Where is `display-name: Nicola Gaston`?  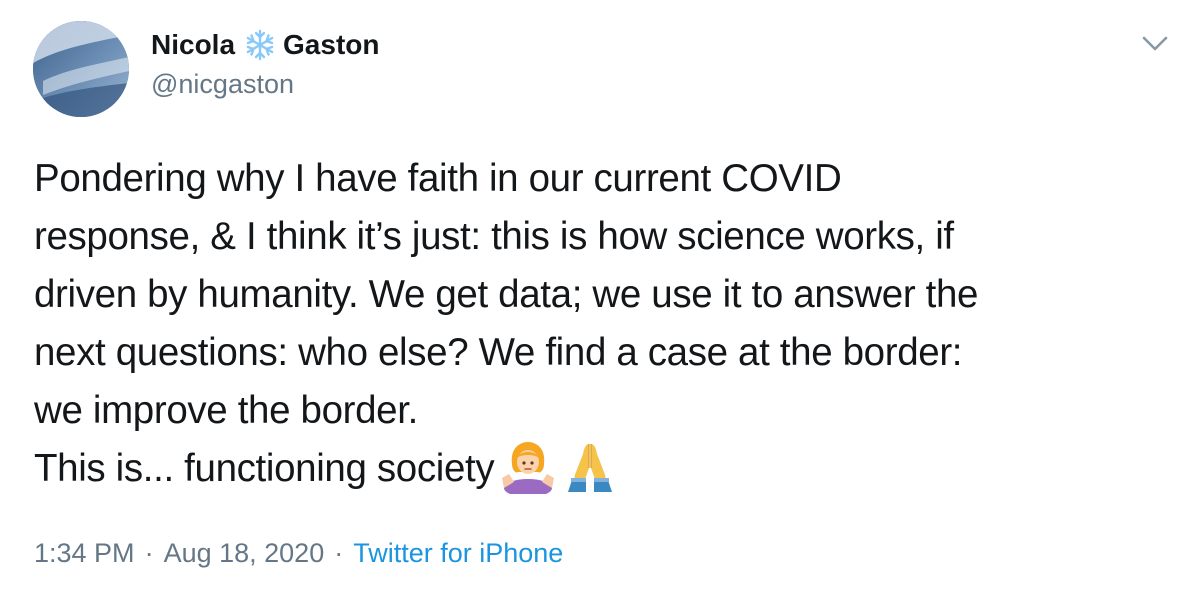 display-name: Nicola Gaston is located at coordinates (265, 45).